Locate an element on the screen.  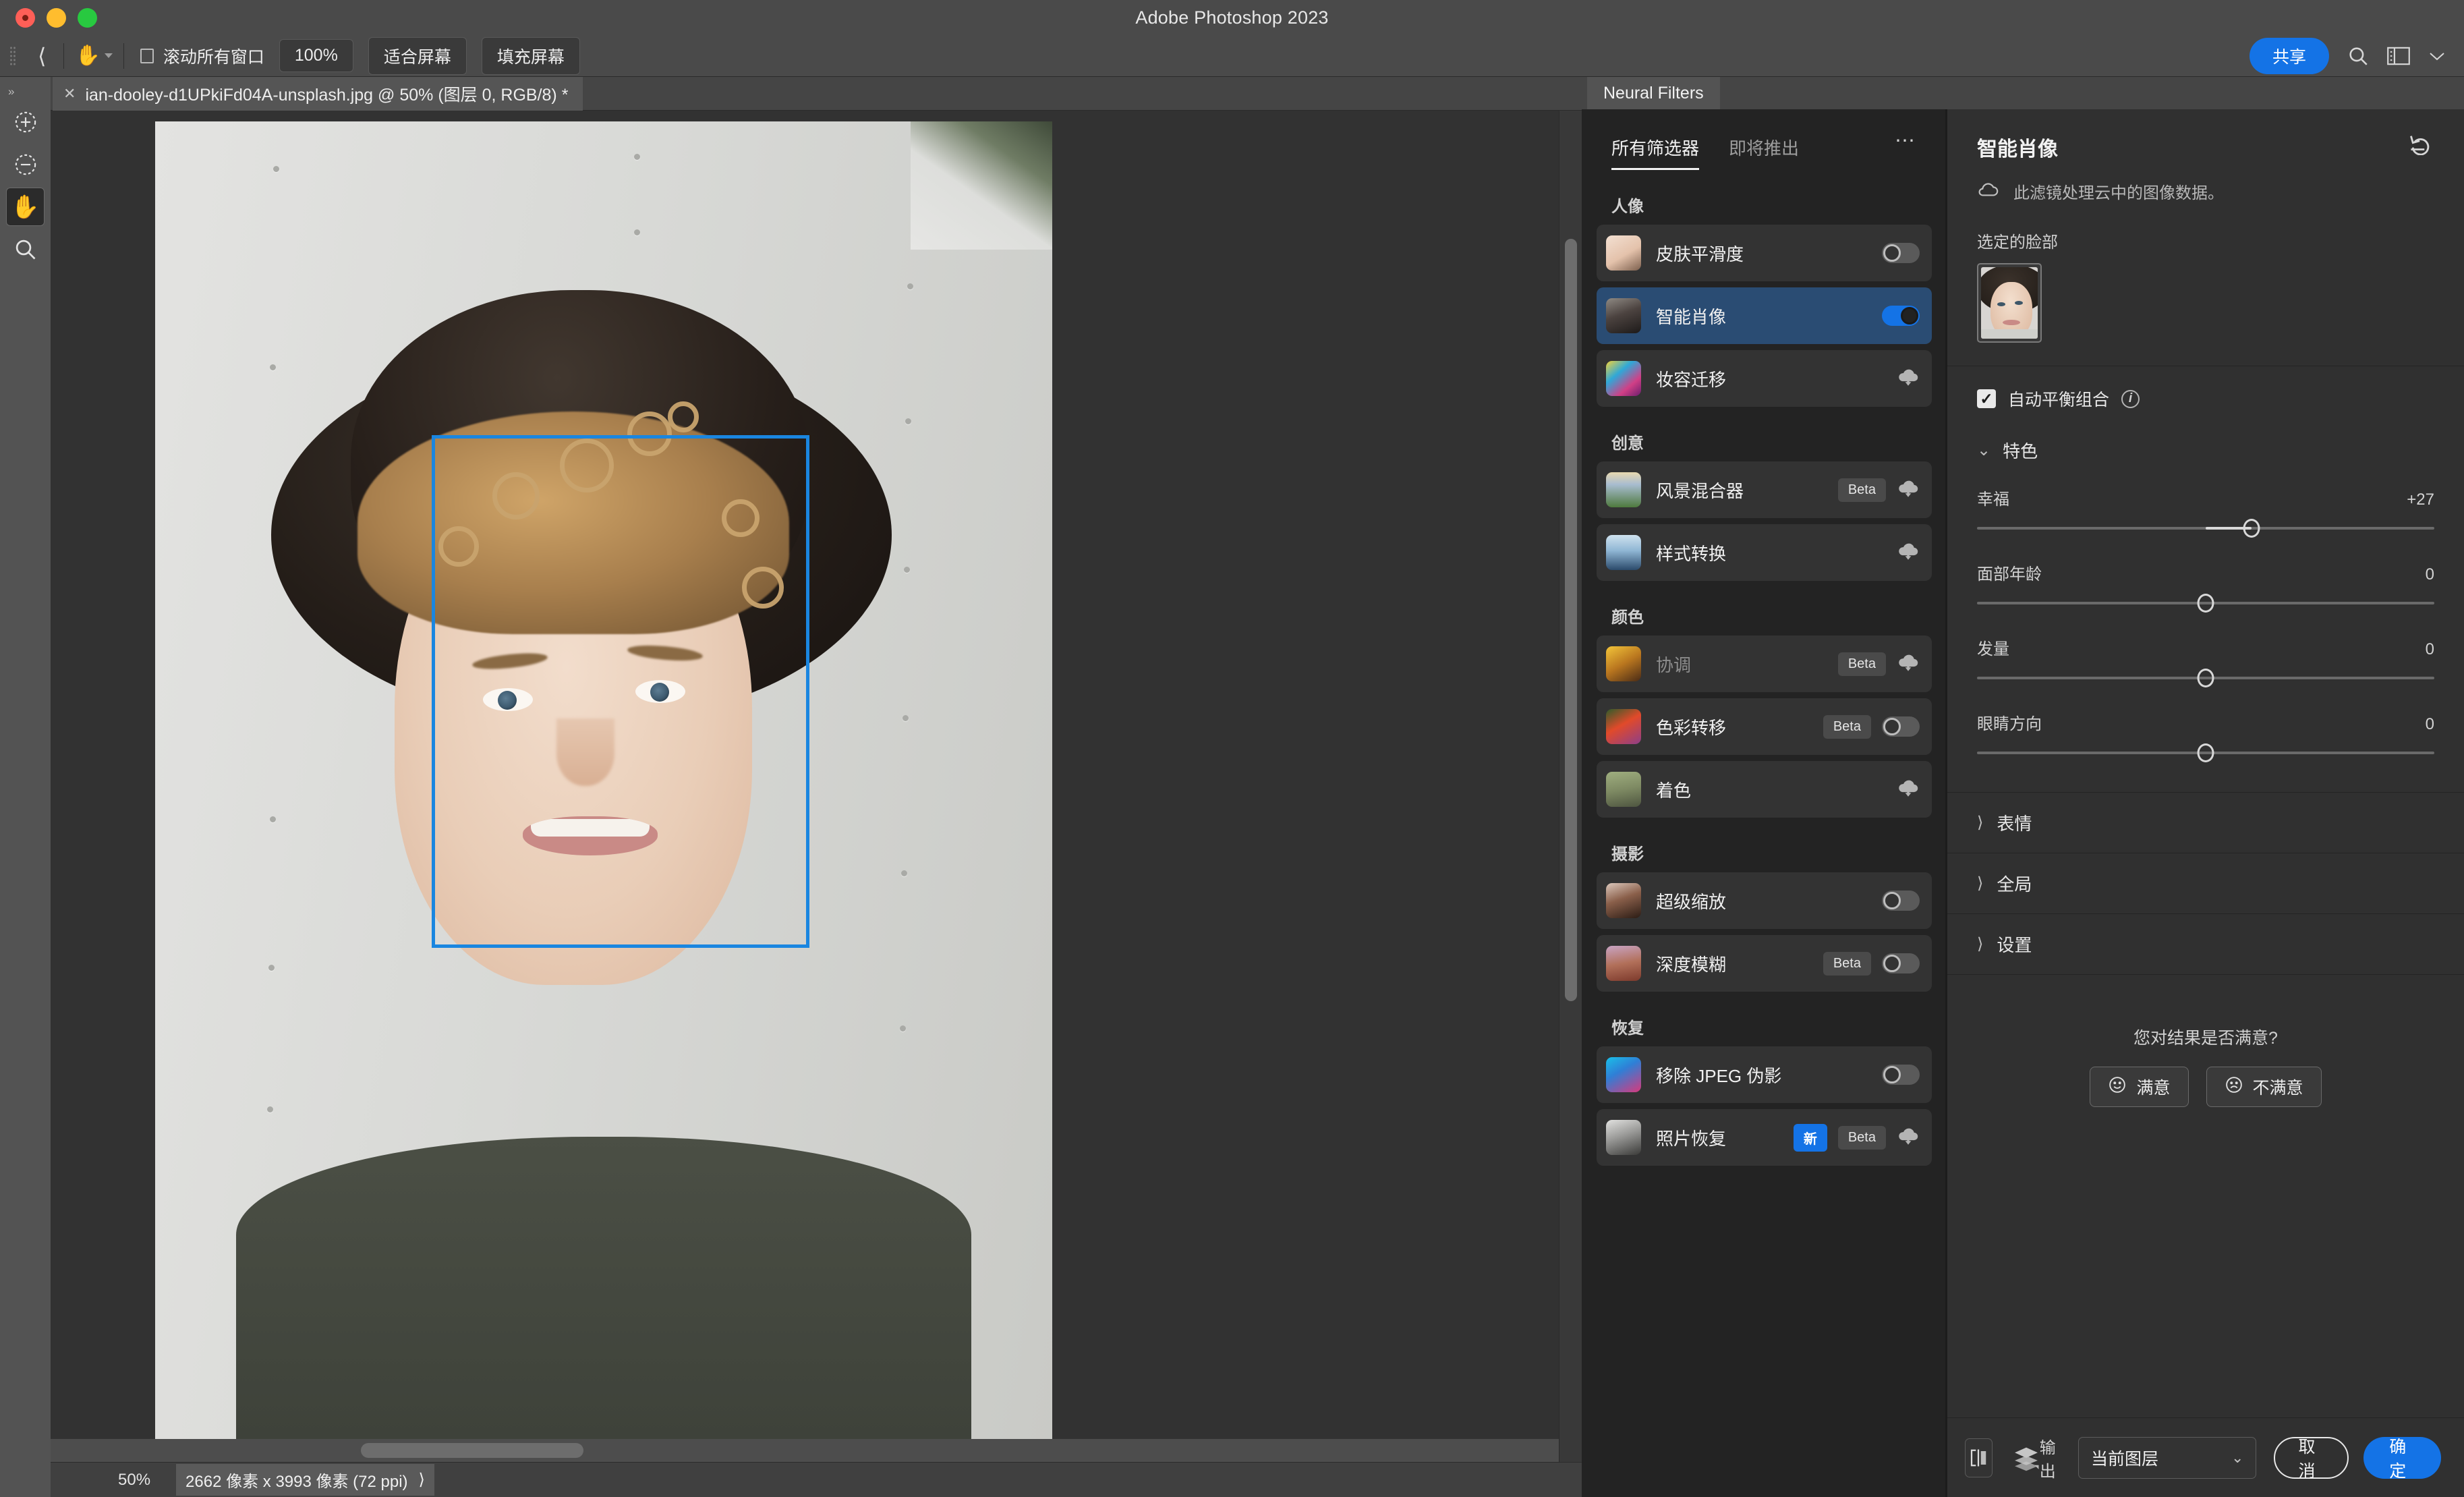
slider-row: 幸福 +27 is located at coordinates (2205, 512).